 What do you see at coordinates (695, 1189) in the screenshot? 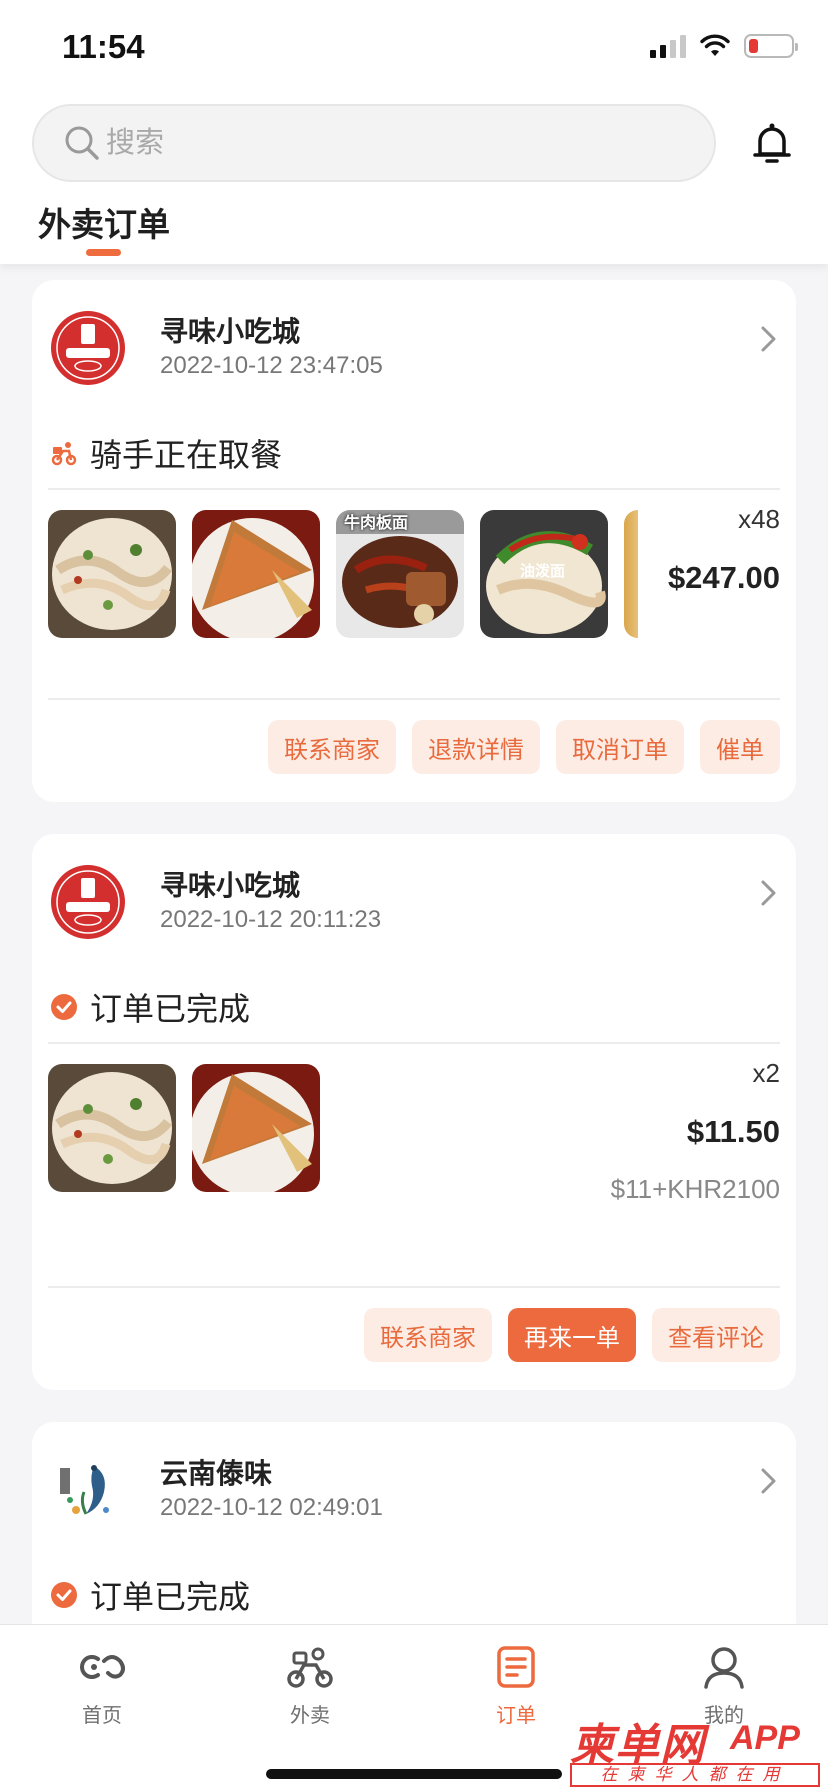
I see `order-price-breakdown: $11+KHR2100` at bounding box center [695, 1189].